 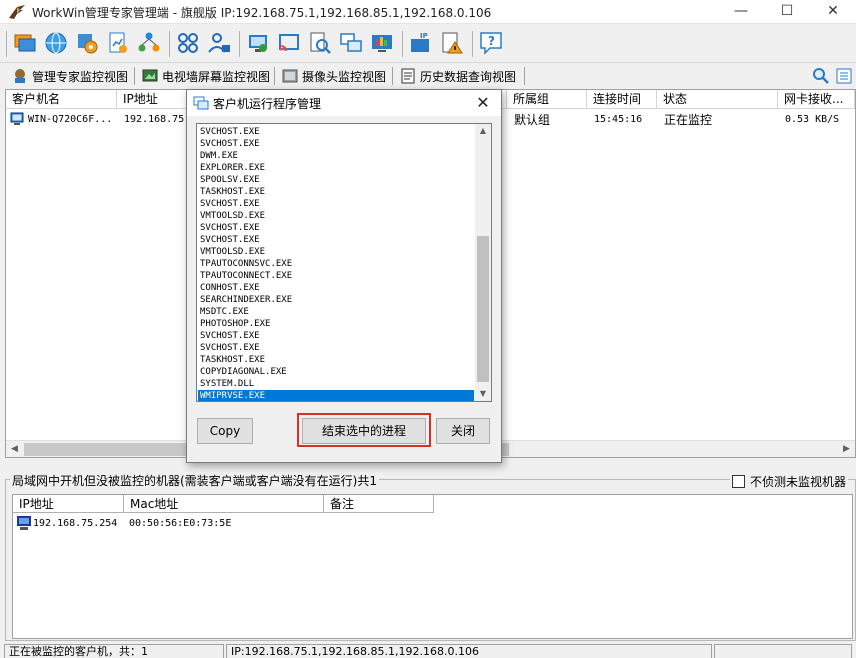 I want to click on computer-icon, so click(x=24, y=523).